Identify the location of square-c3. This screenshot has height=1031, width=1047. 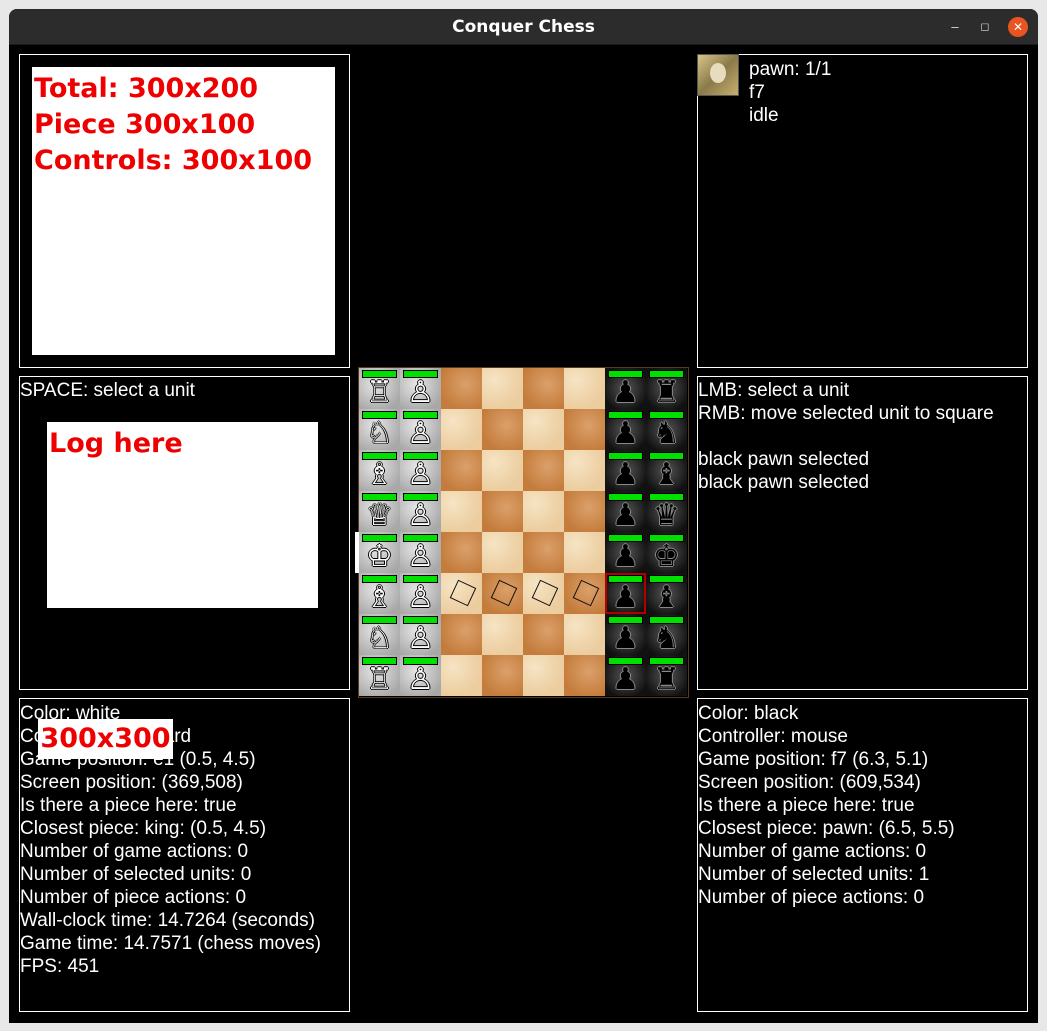
(461, 470).